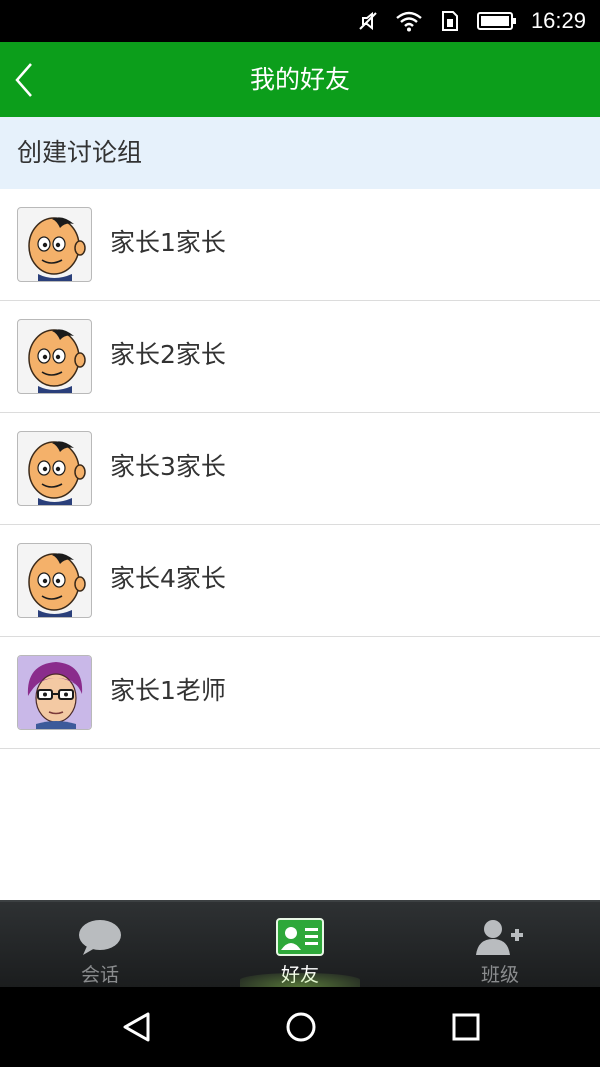  I want to click on friend-name: 家长1老师, so click(168, 690).